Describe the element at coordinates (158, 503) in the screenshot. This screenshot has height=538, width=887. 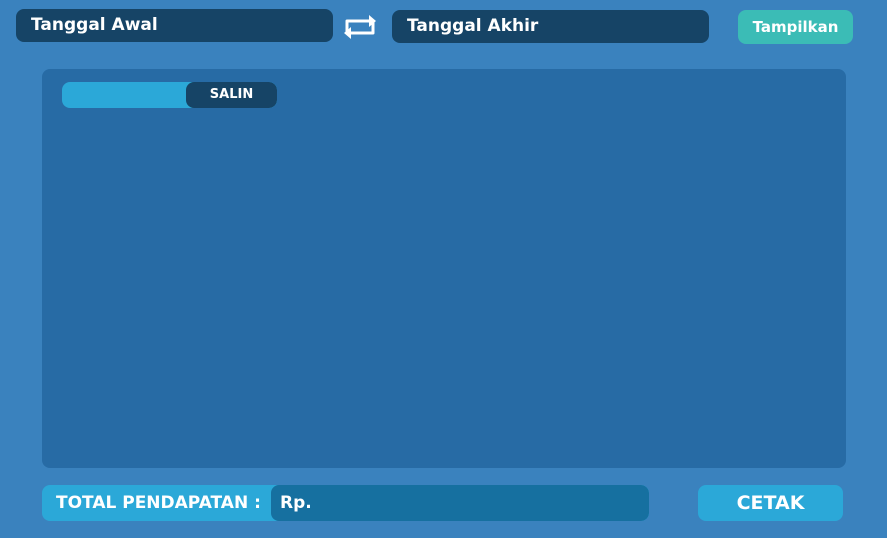
I see `total-income-label: TOTAL PENDAPATAN :` at that location.